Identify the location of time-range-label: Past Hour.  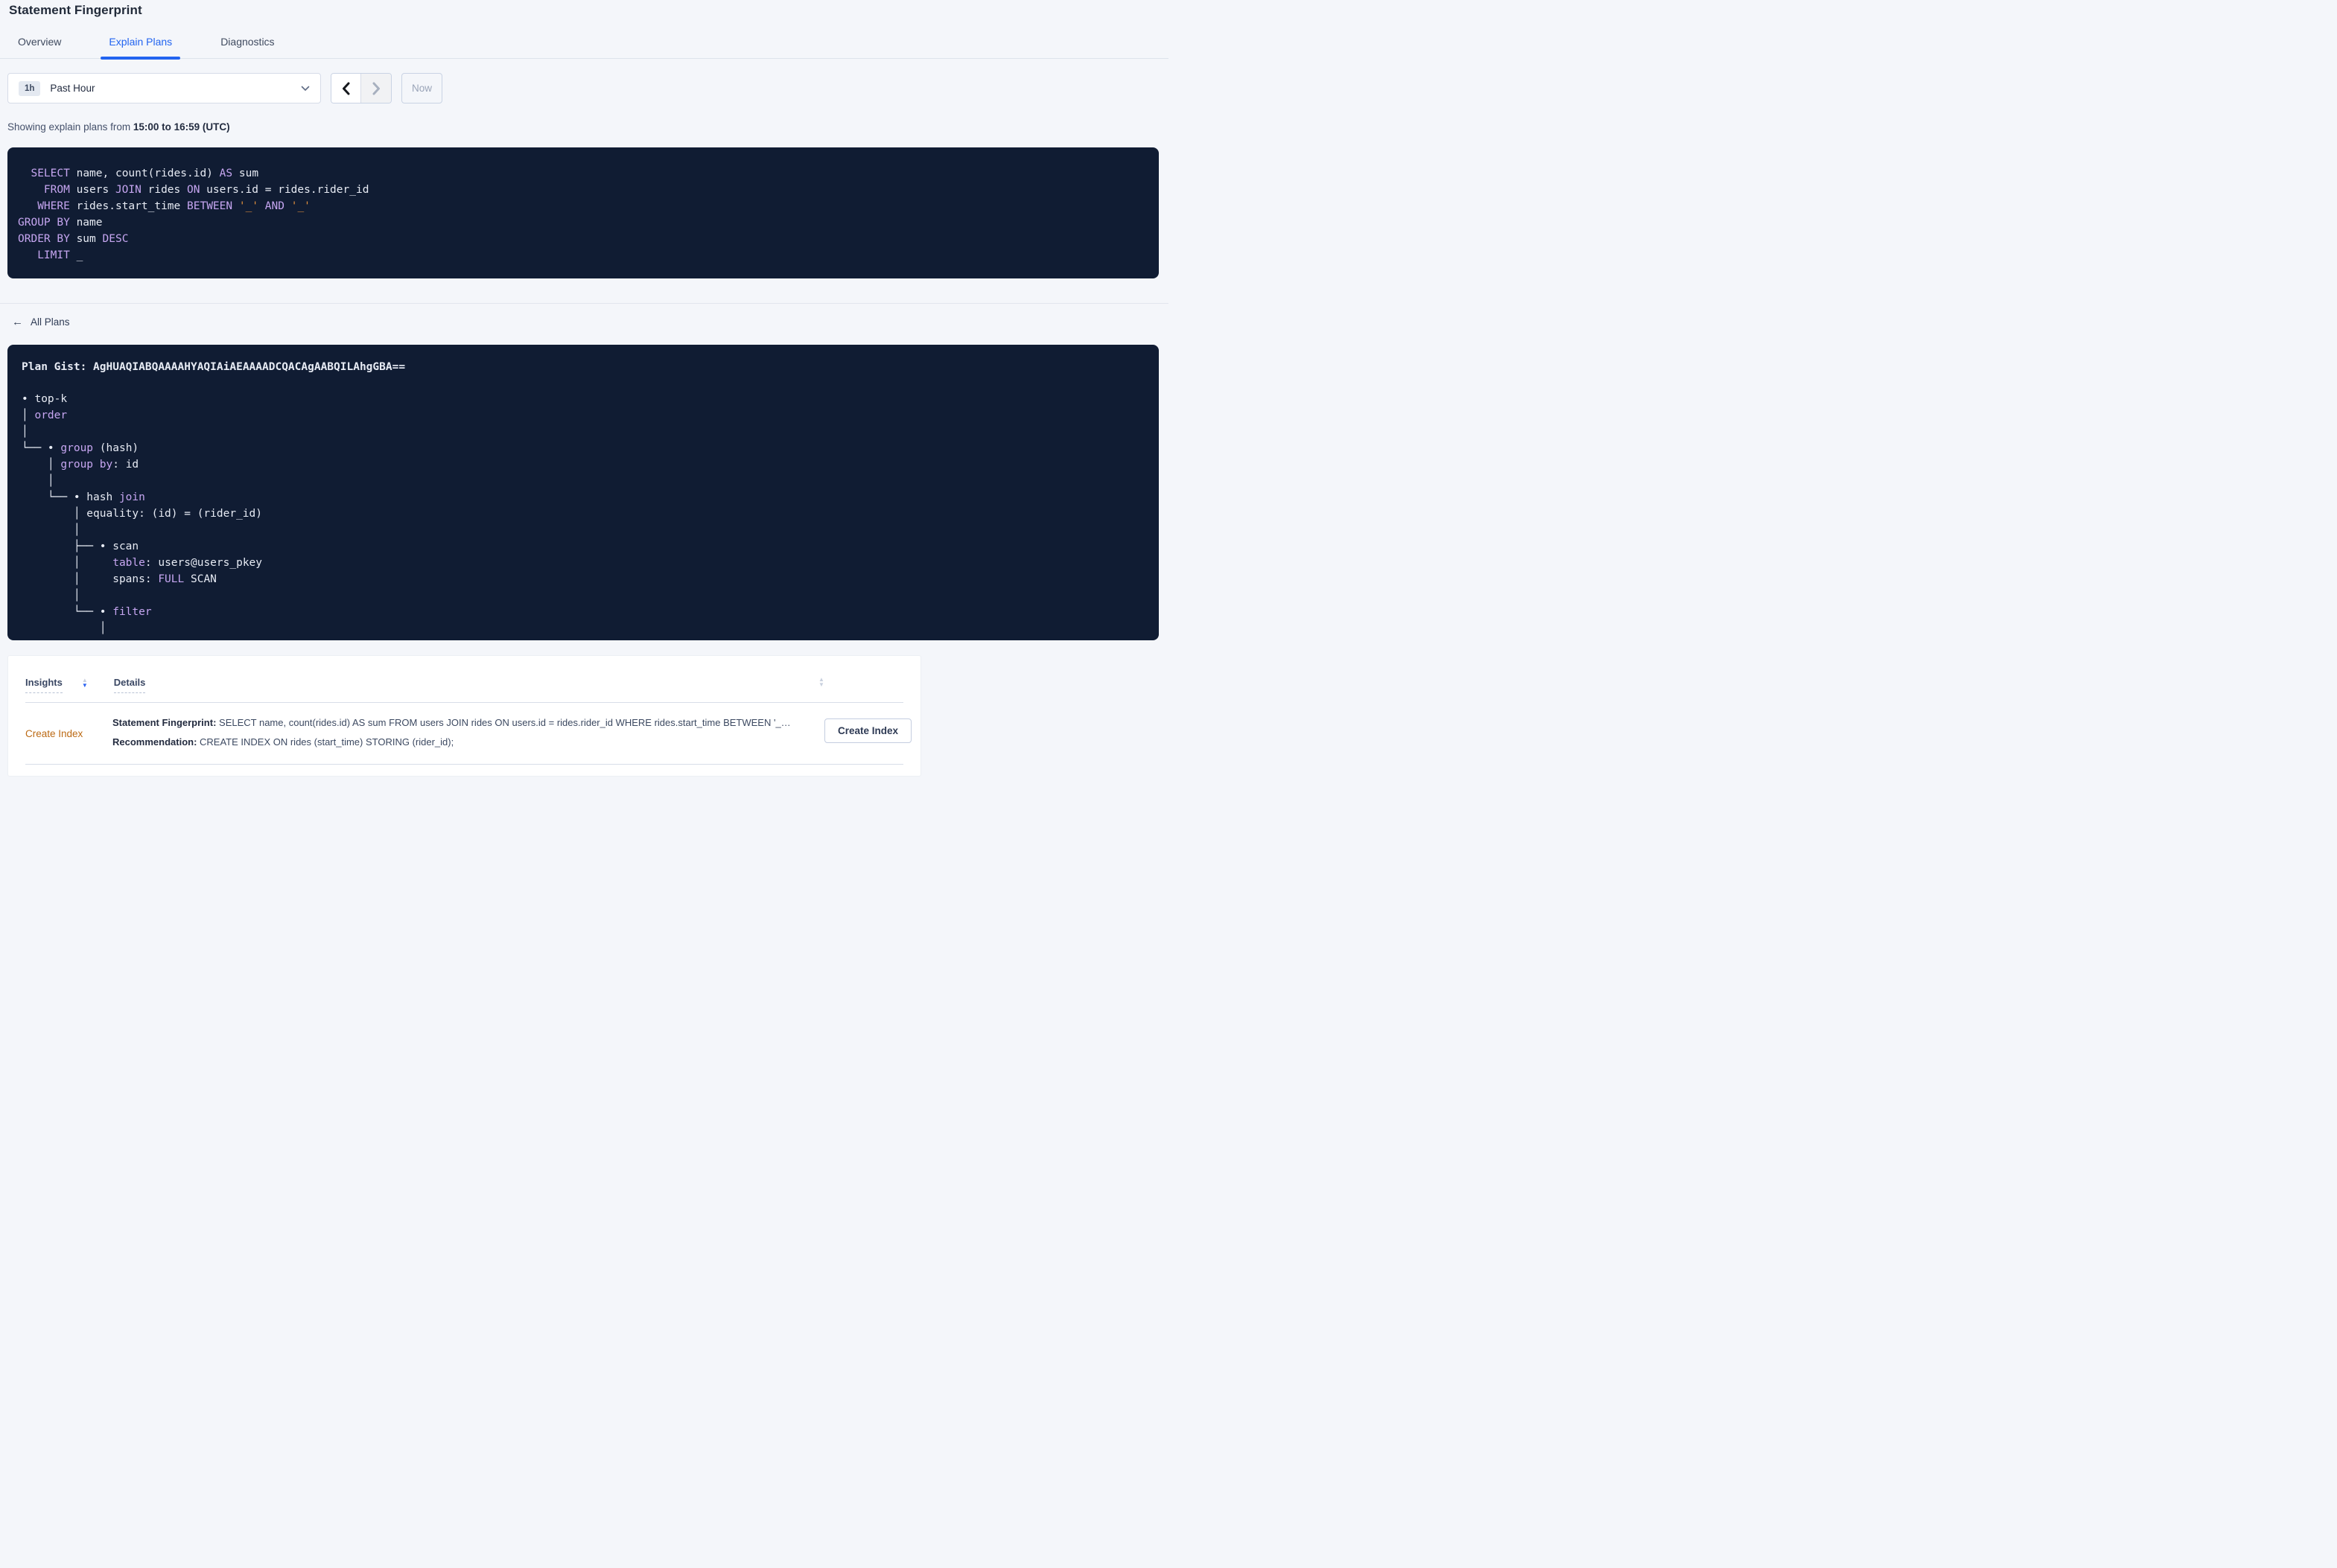
(73, 88).